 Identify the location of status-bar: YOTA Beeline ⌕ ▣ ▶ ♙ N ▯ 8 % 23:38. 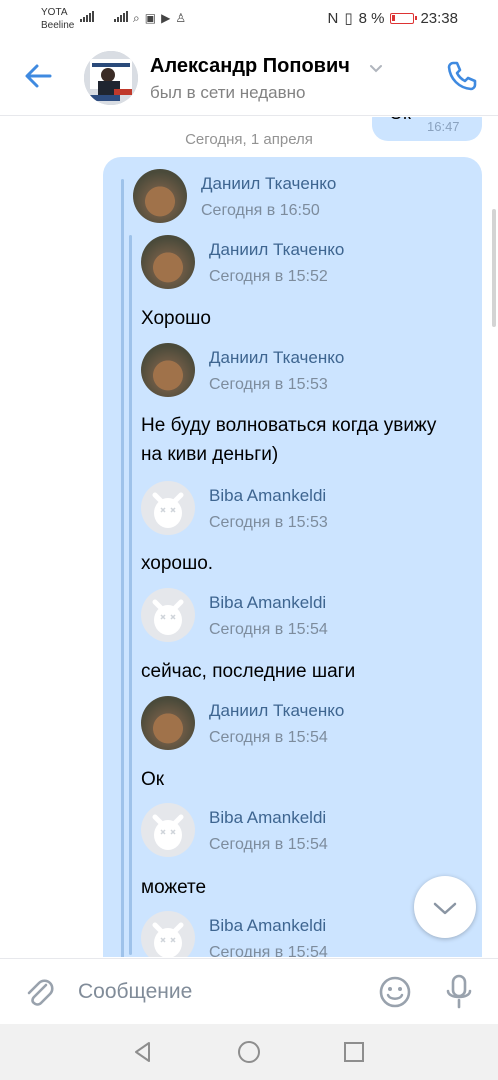
(249, 19).